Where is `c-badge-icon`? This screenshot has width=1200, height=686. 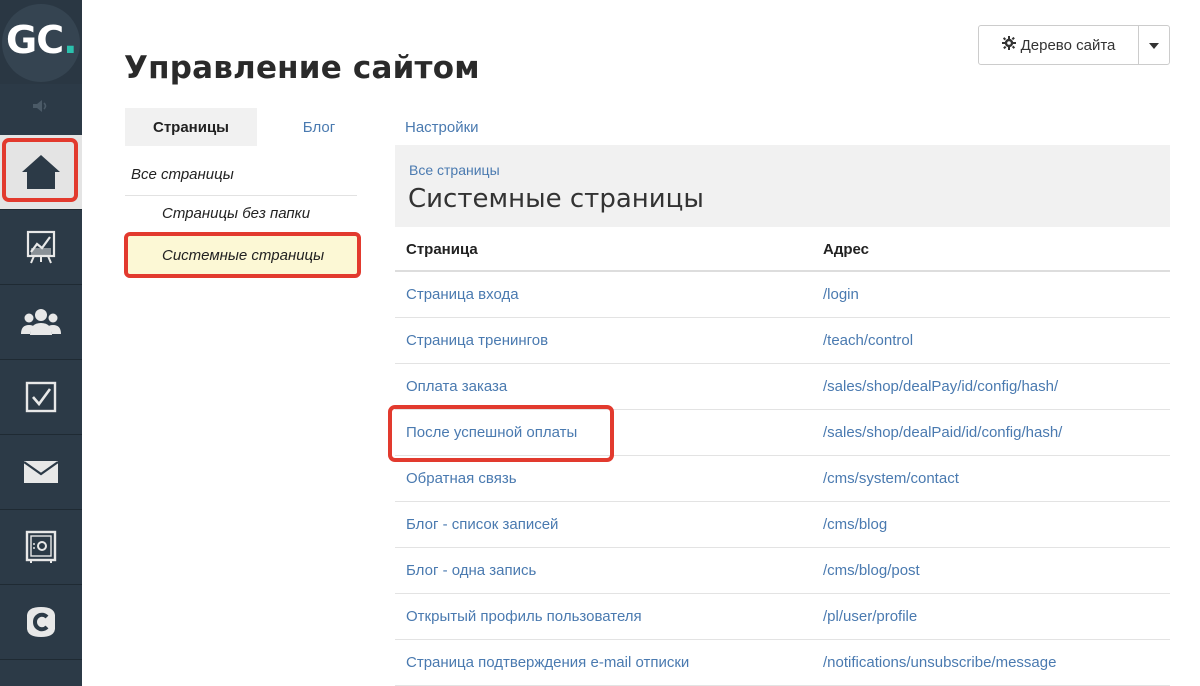
c-badge-icon is located at coordinates (41, 622).